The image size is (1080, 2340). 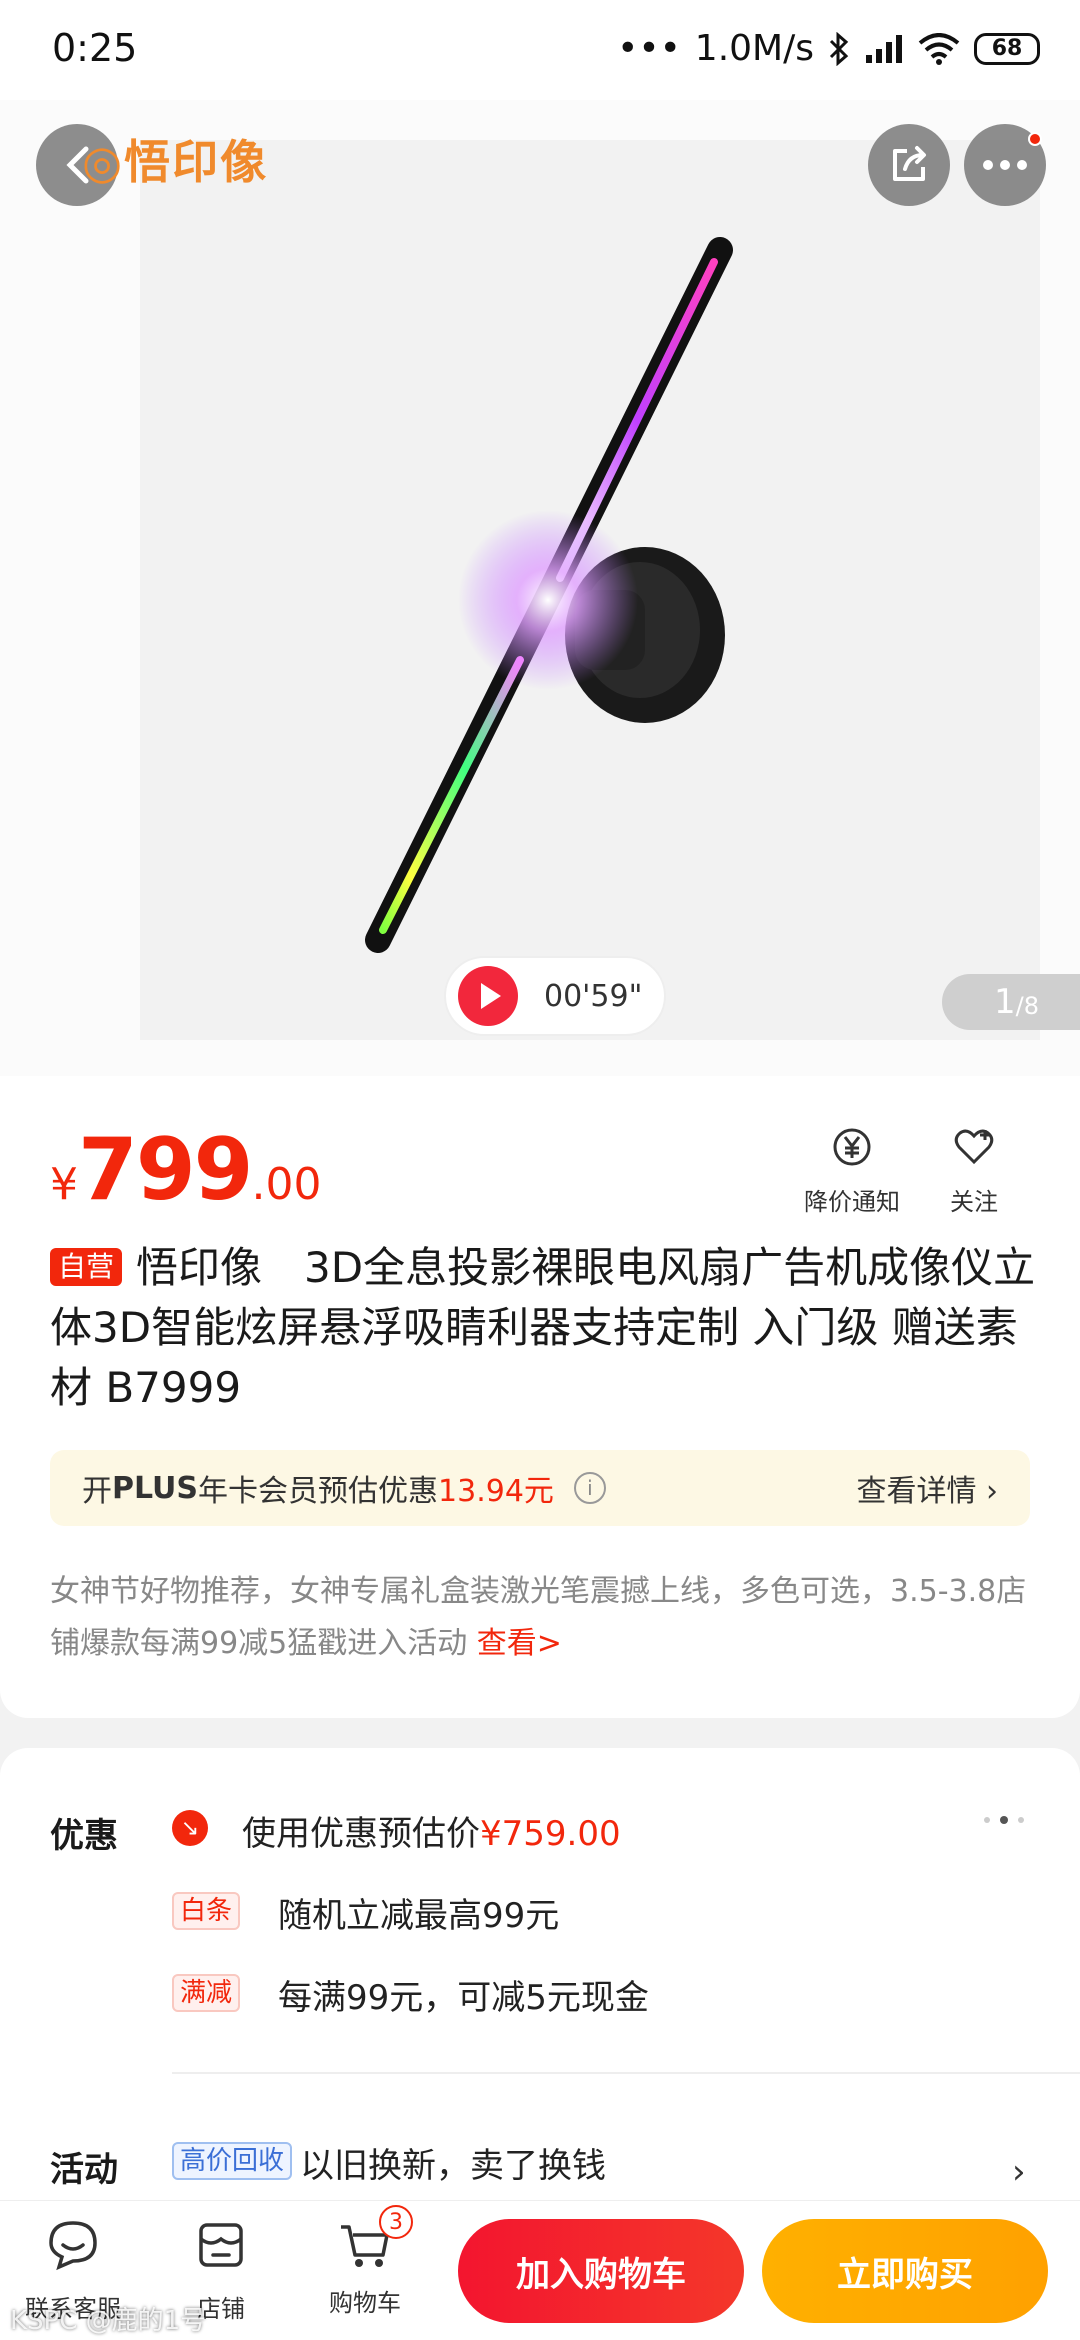 I want to click on cart-label: 购物车, so click(x=365, y=2303).